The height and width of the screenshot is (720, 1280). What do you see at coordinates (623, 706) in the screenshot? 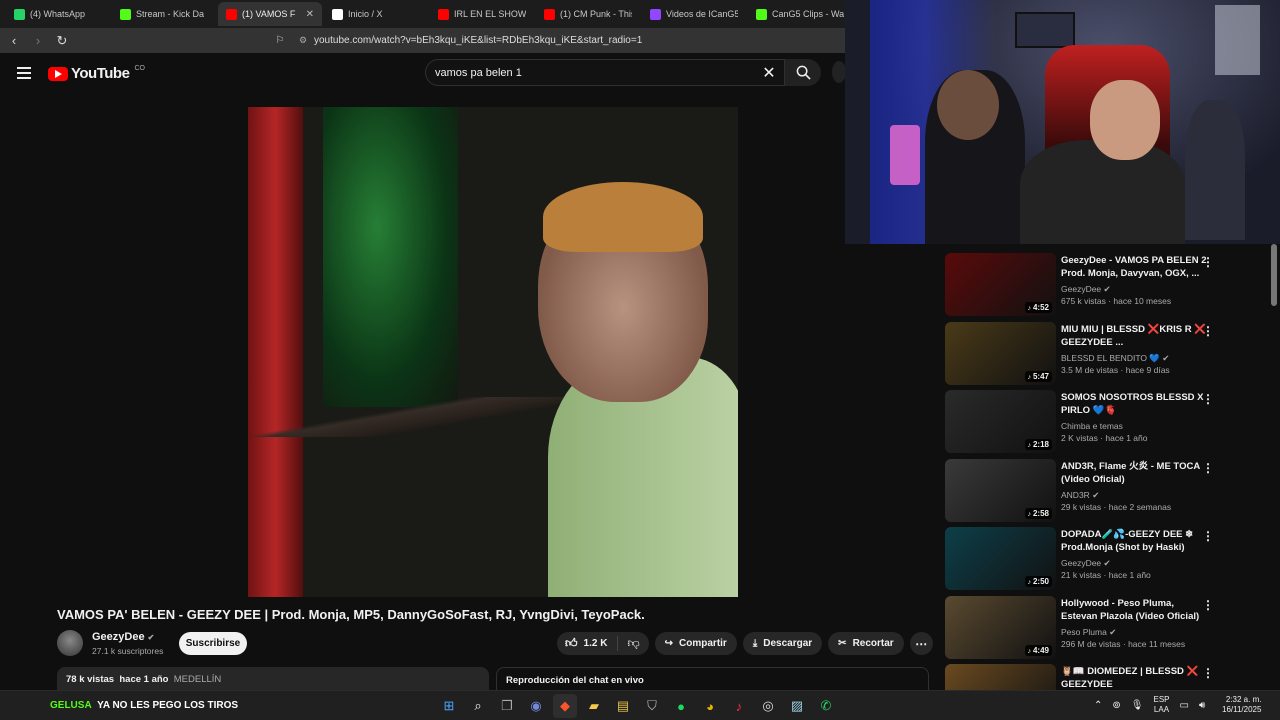
I see `store-icon: ▤` at bounding box center [623, 706].